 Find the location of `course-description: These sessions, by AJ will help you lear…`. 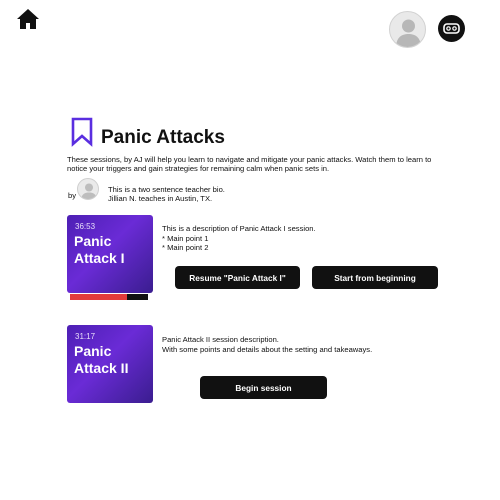

course-description: These sessions, by AJ will help you lear… is located at coordinates (249, 164).